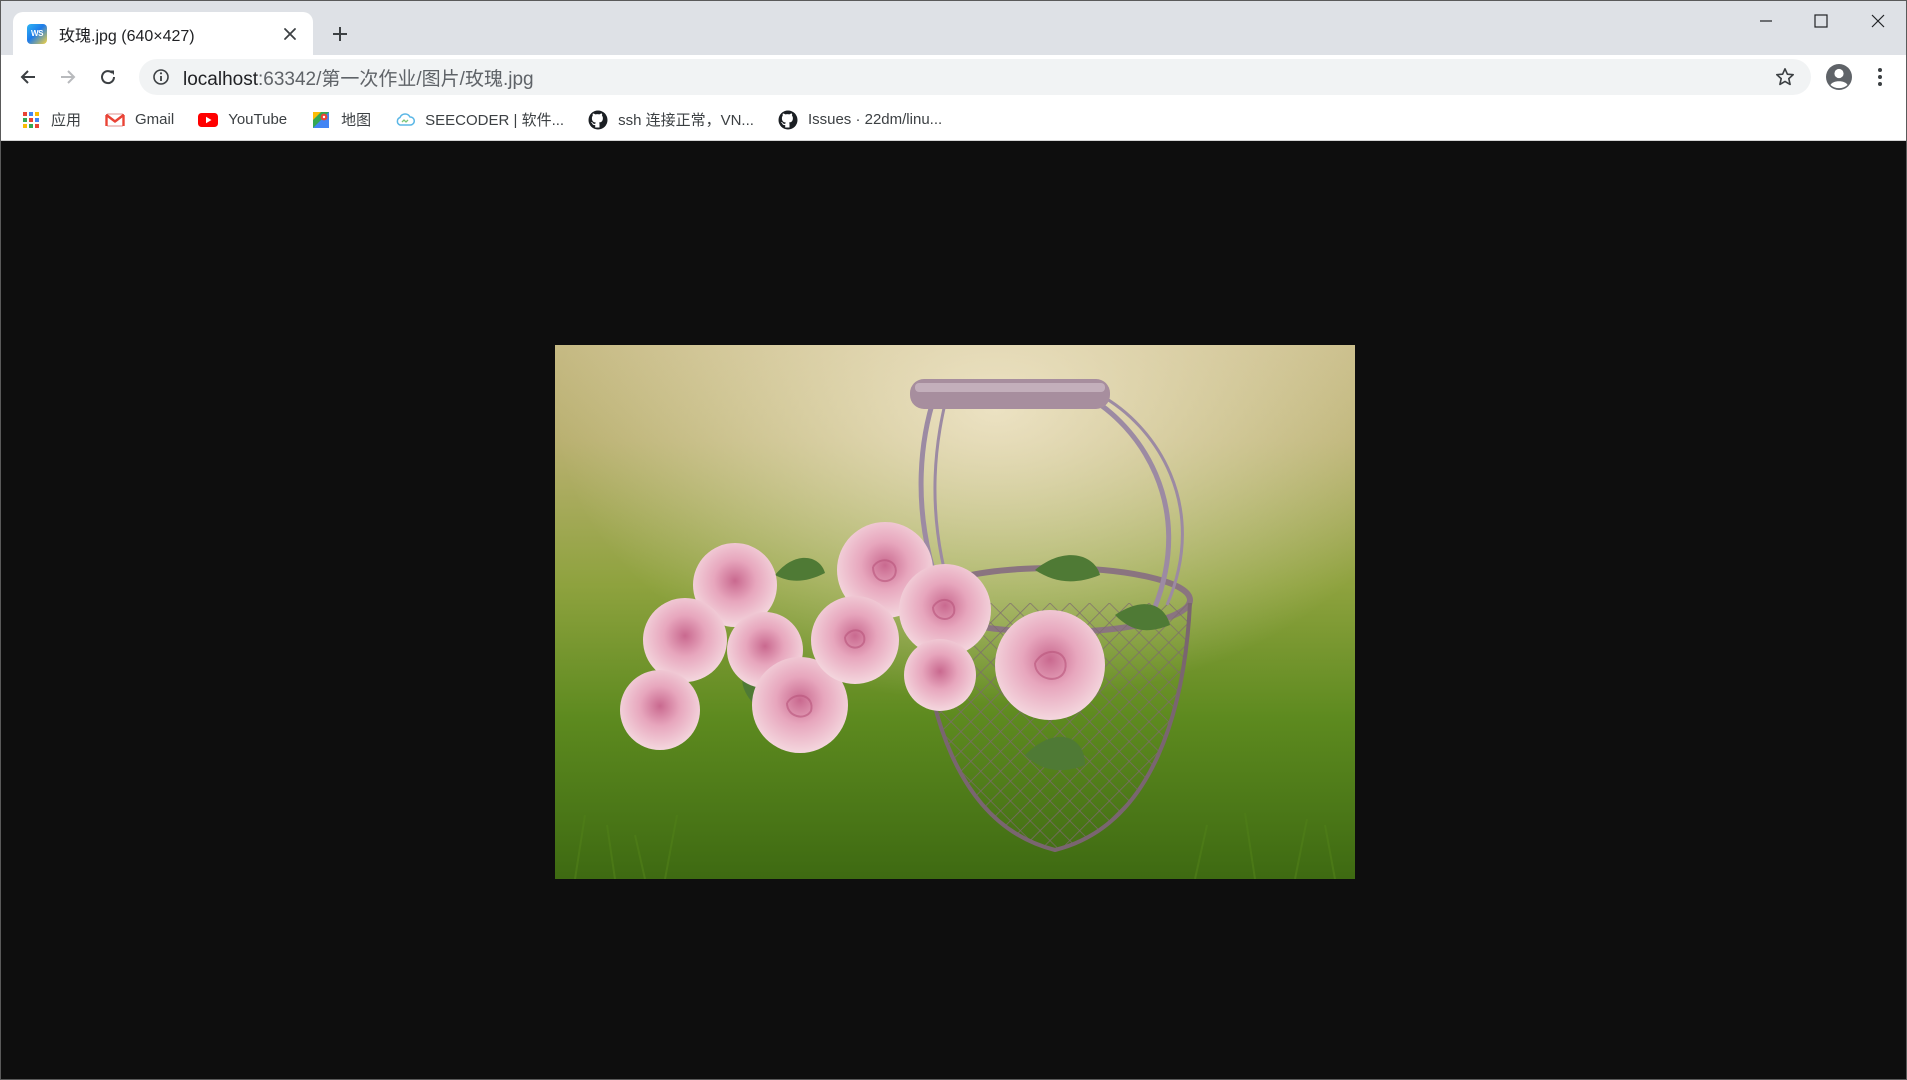 This screenshot has height=1080, width=1907. What do you see at coordinates (66, 120) in the screenshot?
I see `bookmark-label: 应用` at bounding box center [66, 120].